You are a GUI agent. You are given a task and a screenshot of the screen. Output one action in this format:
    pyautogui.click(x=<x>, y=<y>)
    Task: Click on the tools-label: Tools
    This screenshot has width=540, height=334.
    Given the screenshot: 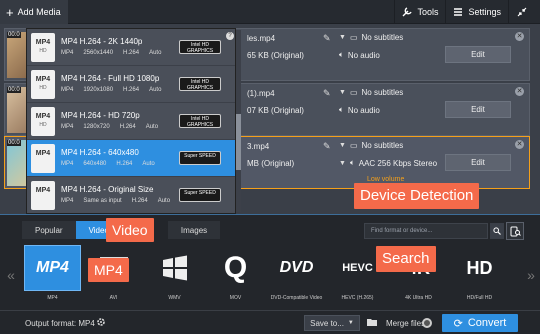 What is the action you would take?
    pyautogui.click(x=428, y=12)
    